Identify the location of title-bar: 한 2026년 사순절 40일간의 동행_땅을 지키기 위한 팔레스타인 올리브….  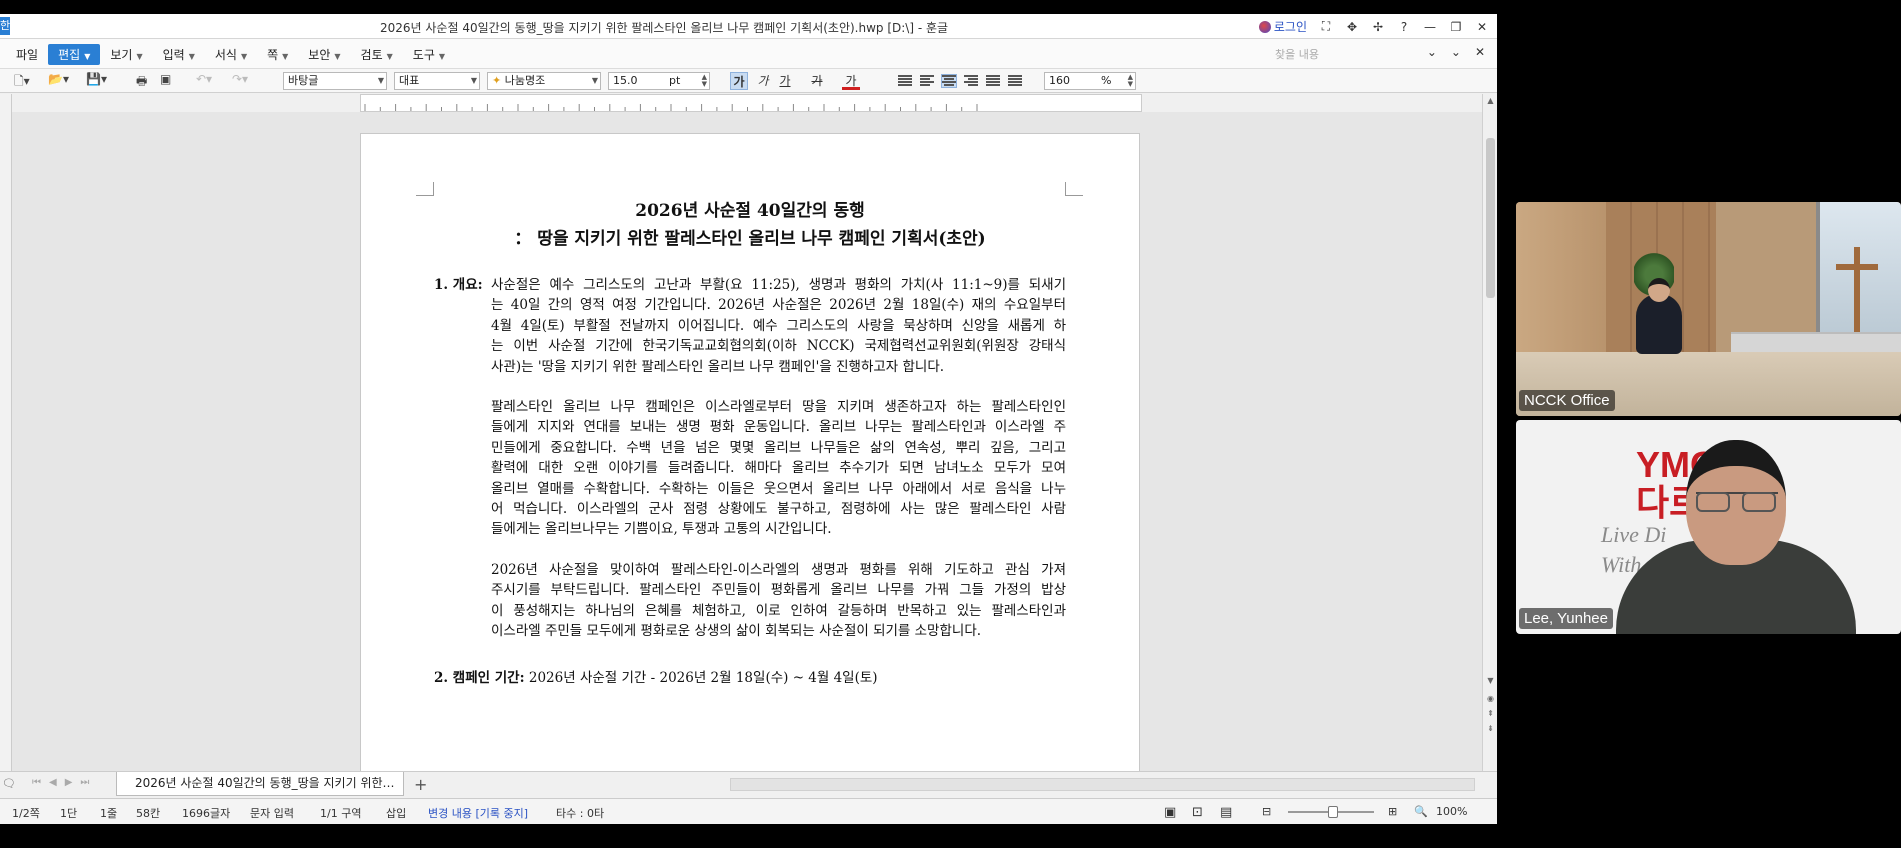
(748, 26).